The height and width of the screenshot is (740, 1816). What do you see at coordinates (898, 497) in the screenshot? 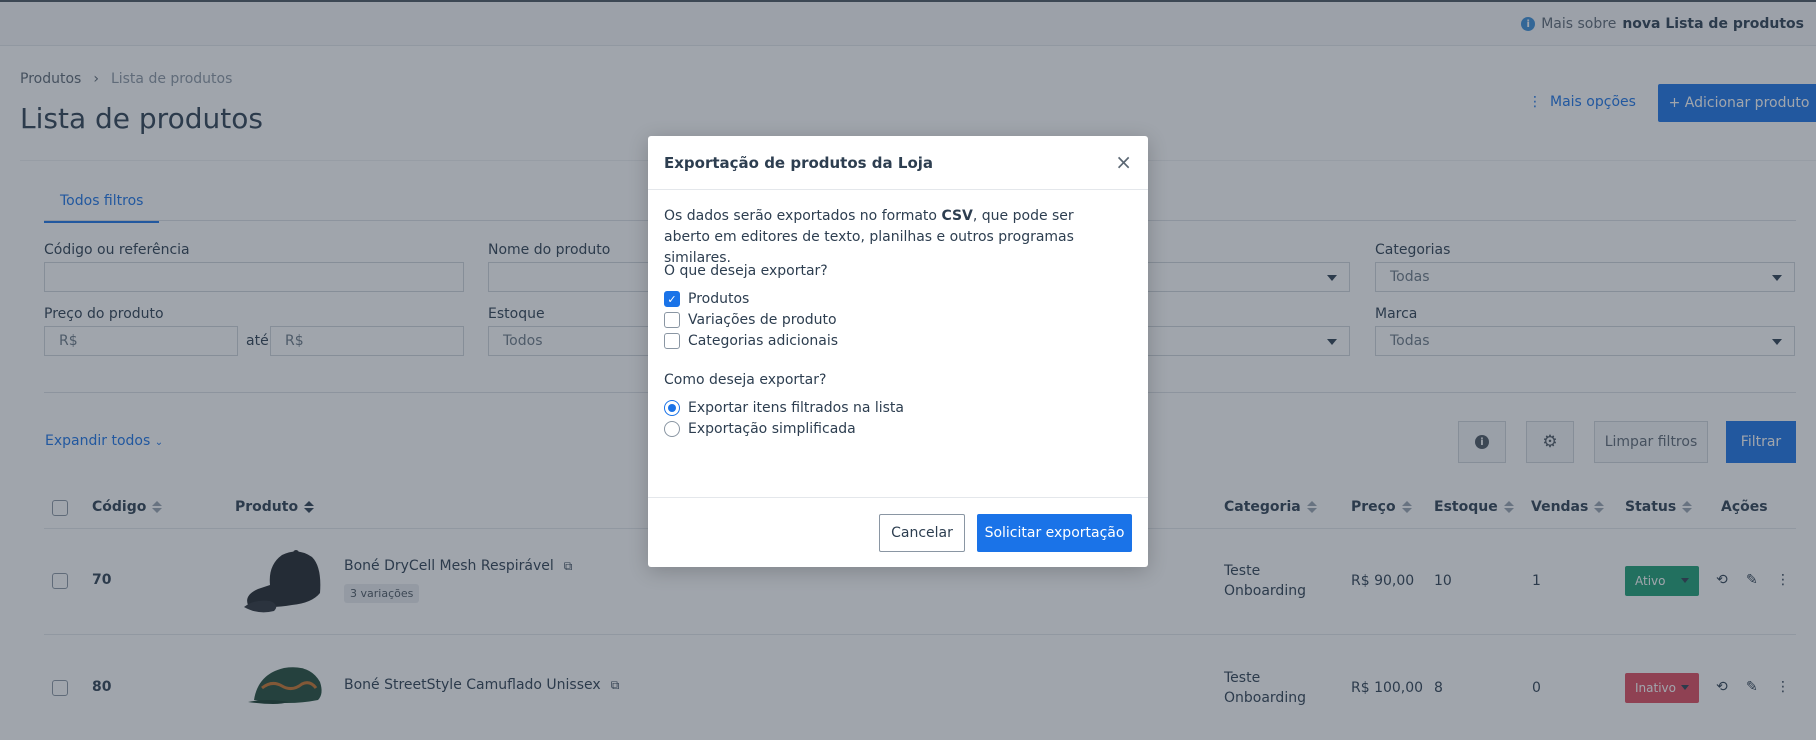
I see `modal-footer-divider` at bounding box center [898, 497].